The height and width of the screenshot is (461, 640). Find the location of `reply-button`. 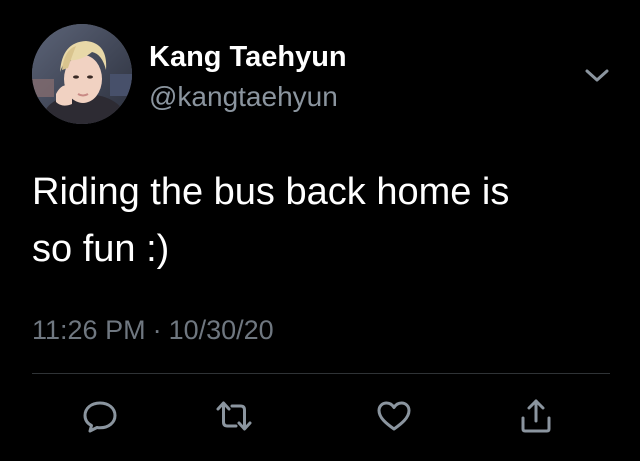

reply-button is located at coordinates (100, 416).